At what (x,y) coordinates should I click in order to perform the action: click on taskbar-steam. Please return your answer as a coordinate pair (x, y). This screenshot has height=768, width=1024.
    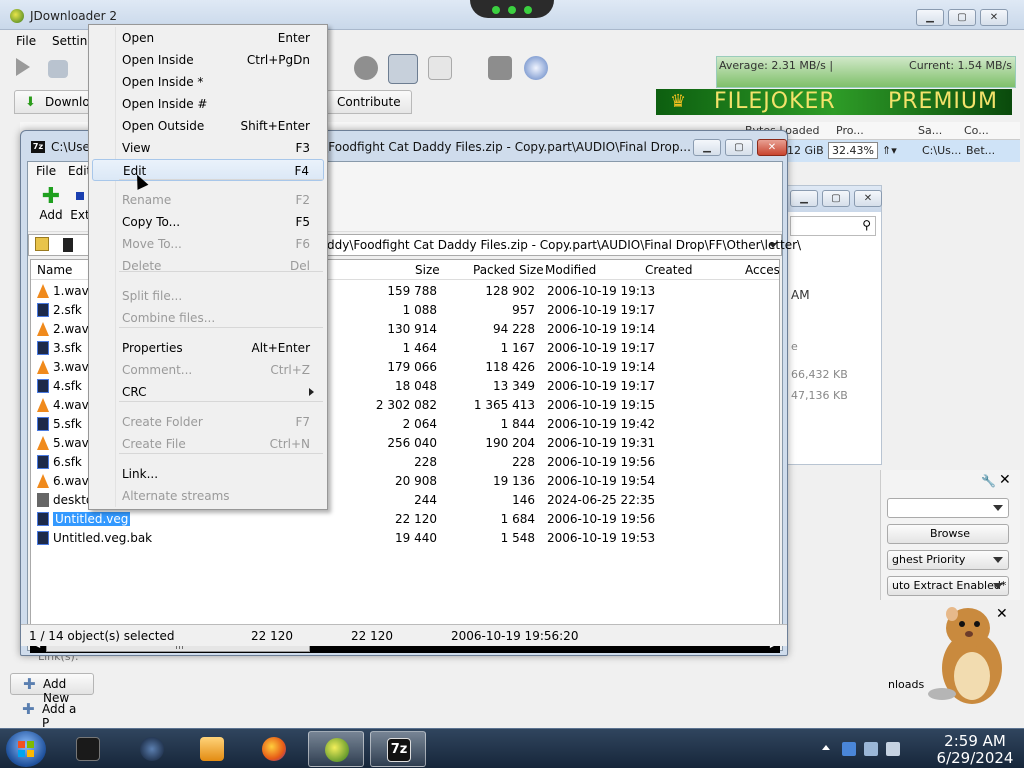
    Looking at the image, I should click on (152, 749).